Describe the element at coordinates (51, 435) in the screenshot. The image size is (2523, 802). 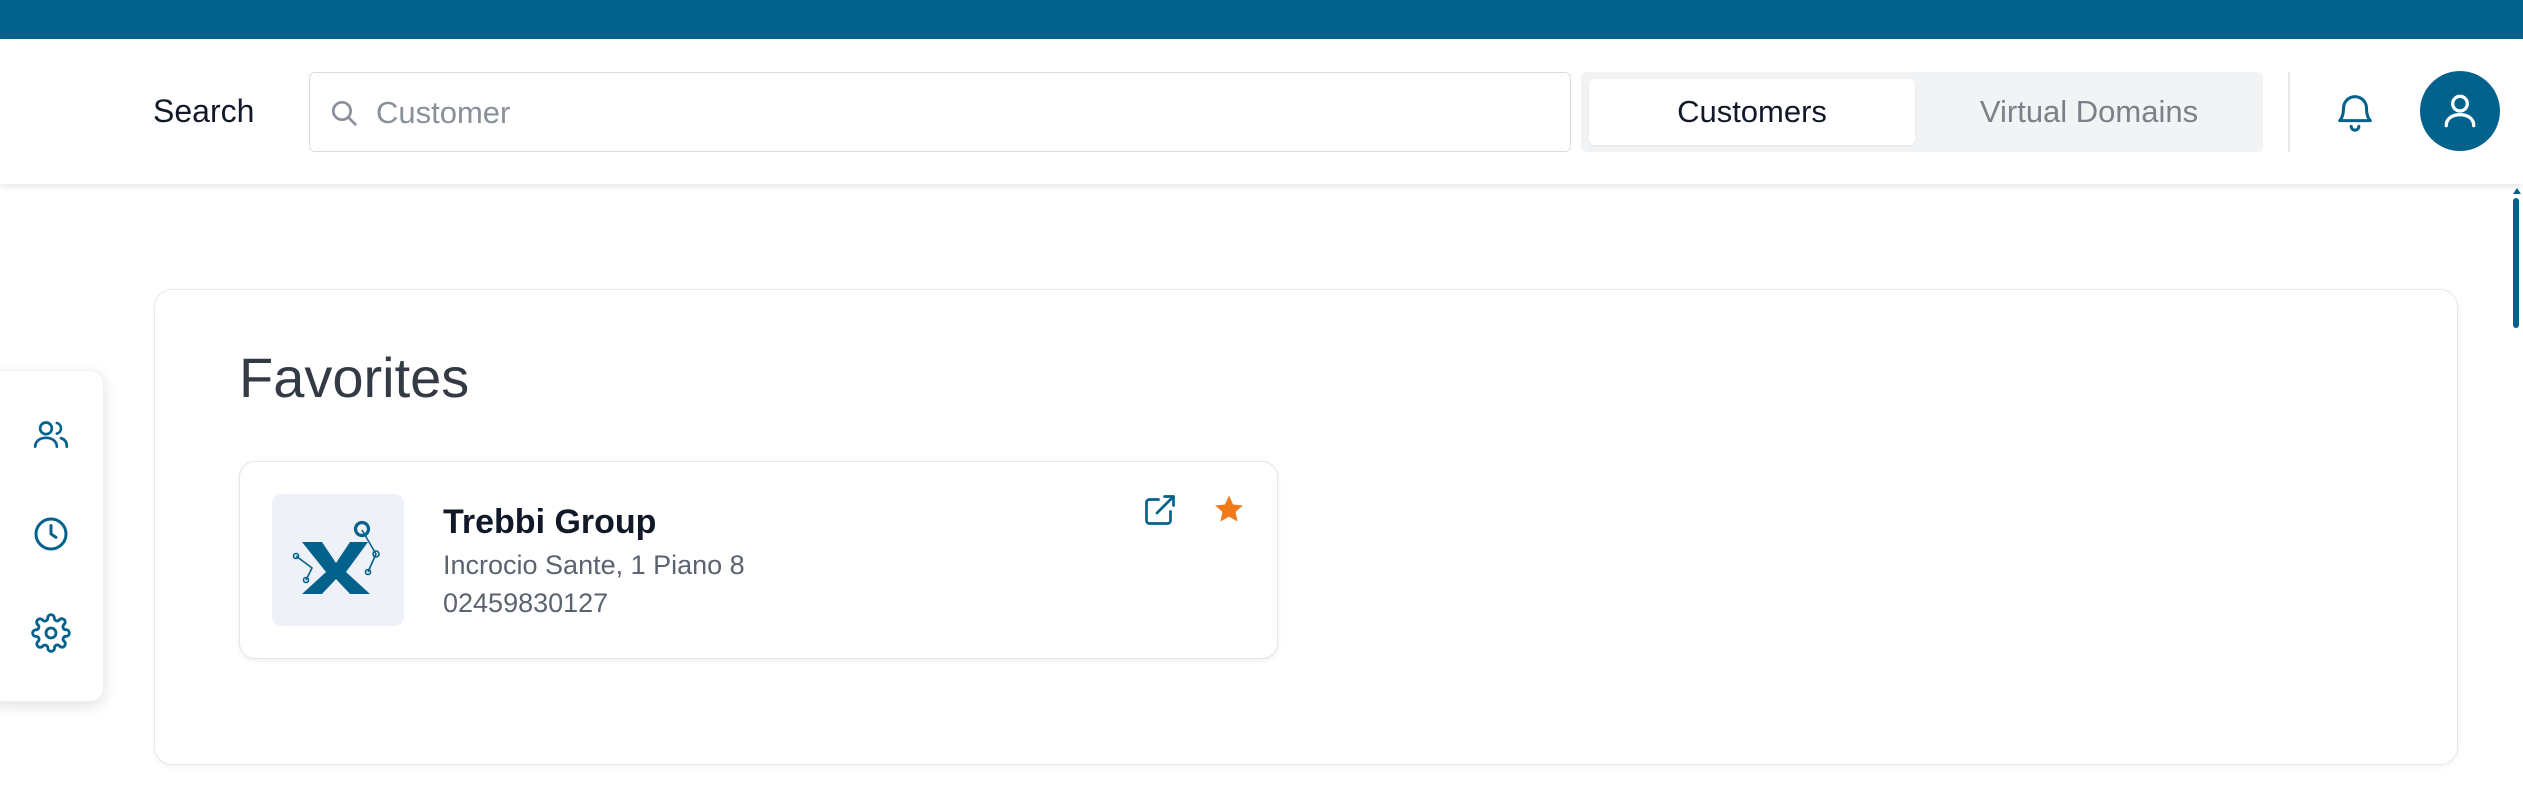
I see `users-icon` at that location.